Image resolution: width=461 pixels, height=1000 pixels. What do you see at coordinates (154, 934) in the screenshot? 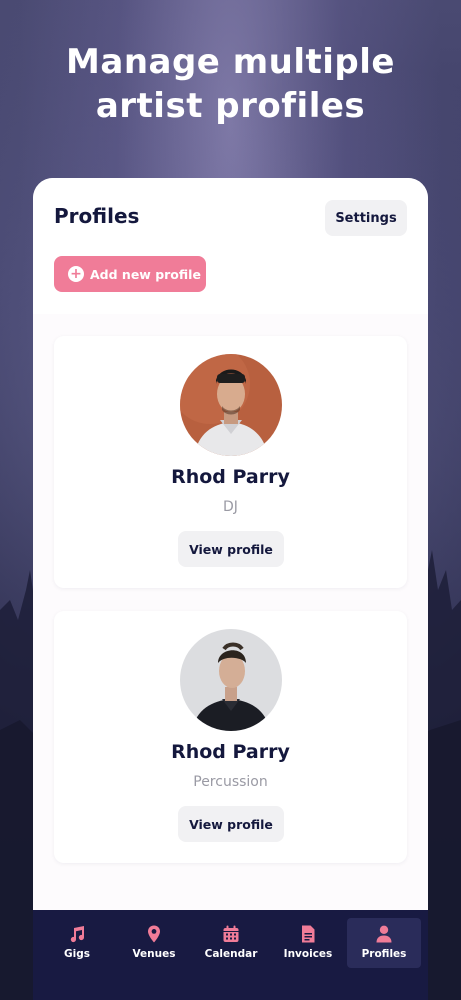
I see `map-pin-icon` at bounding box center [154, 934].